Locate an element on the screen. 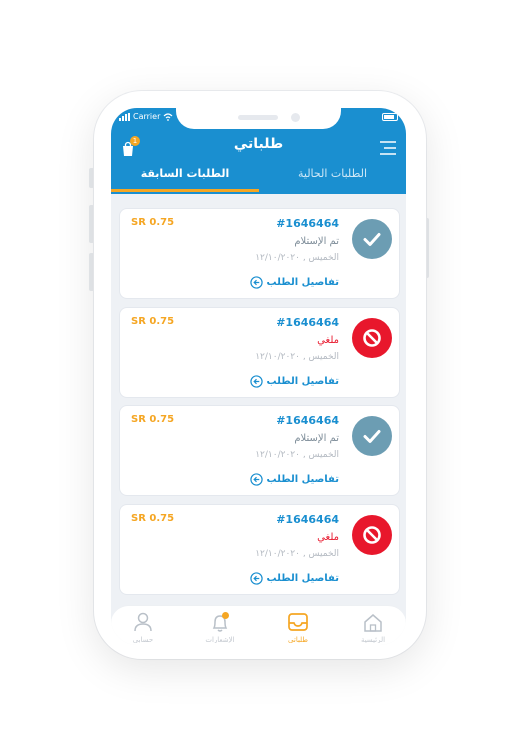  nav-item-home: الرئيسية is located at coordinates (373, 627).